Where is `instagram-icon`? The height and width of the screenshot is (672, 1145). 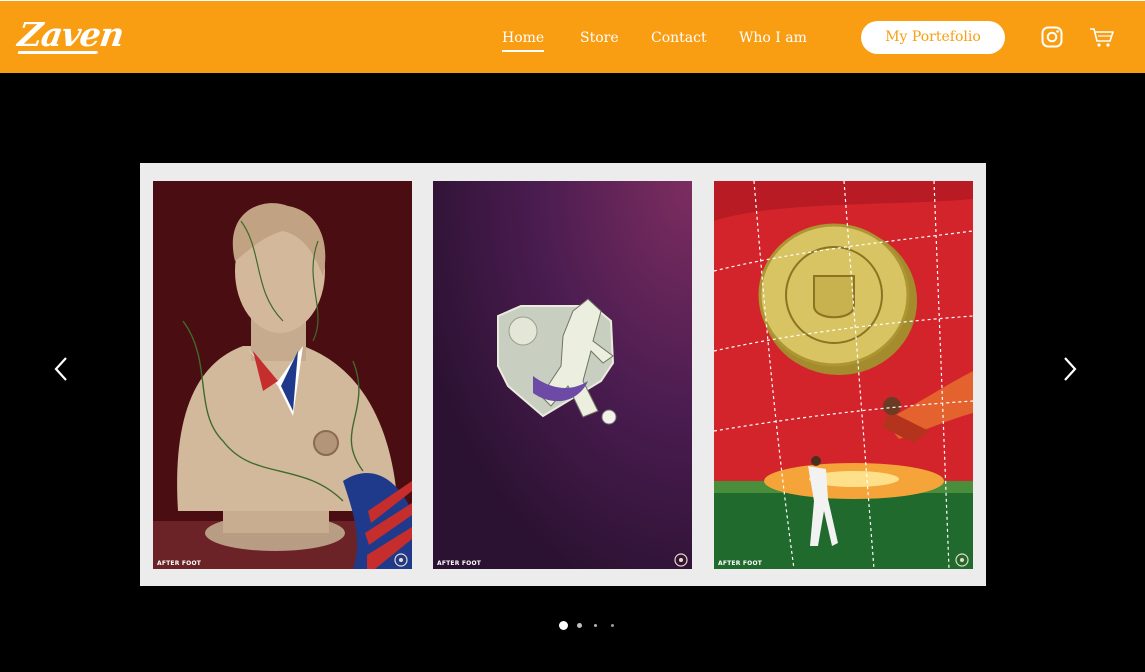
instagram-icon is located at coordinates (1053, 38).